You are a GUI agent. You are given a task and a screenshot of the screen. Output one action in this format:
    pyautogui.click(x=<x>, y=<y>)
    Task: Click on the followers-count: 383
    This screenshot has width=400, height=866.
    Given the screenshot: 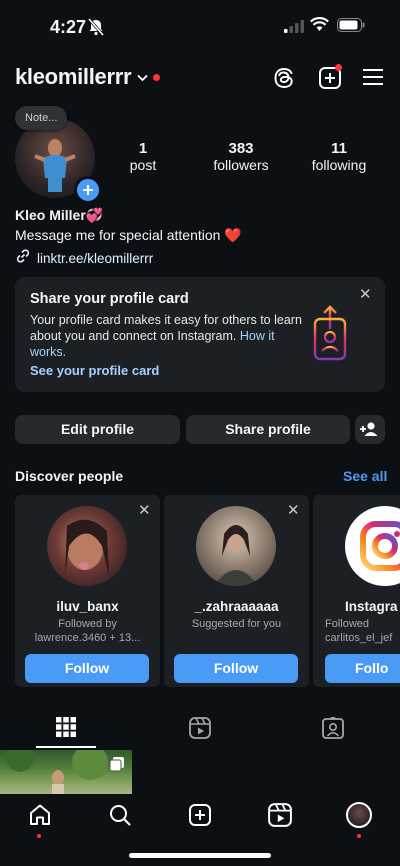 What is the action you would take?
    pyautogui.click(x=241, y=148)
    